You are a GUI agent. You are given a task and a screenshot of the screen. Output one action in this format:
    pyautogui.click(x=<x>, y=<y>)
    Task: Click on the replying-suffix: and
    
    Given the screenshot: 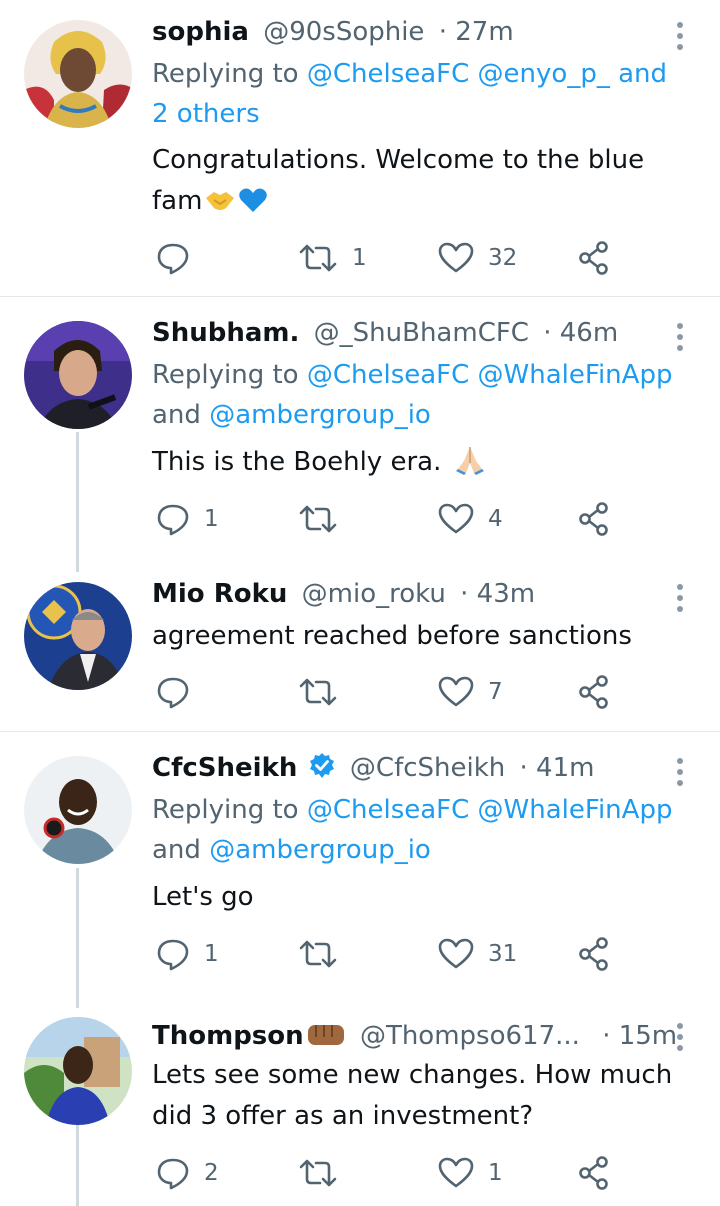 What is the action you would take?
    pyautogui.click(x=638, y=74)
    